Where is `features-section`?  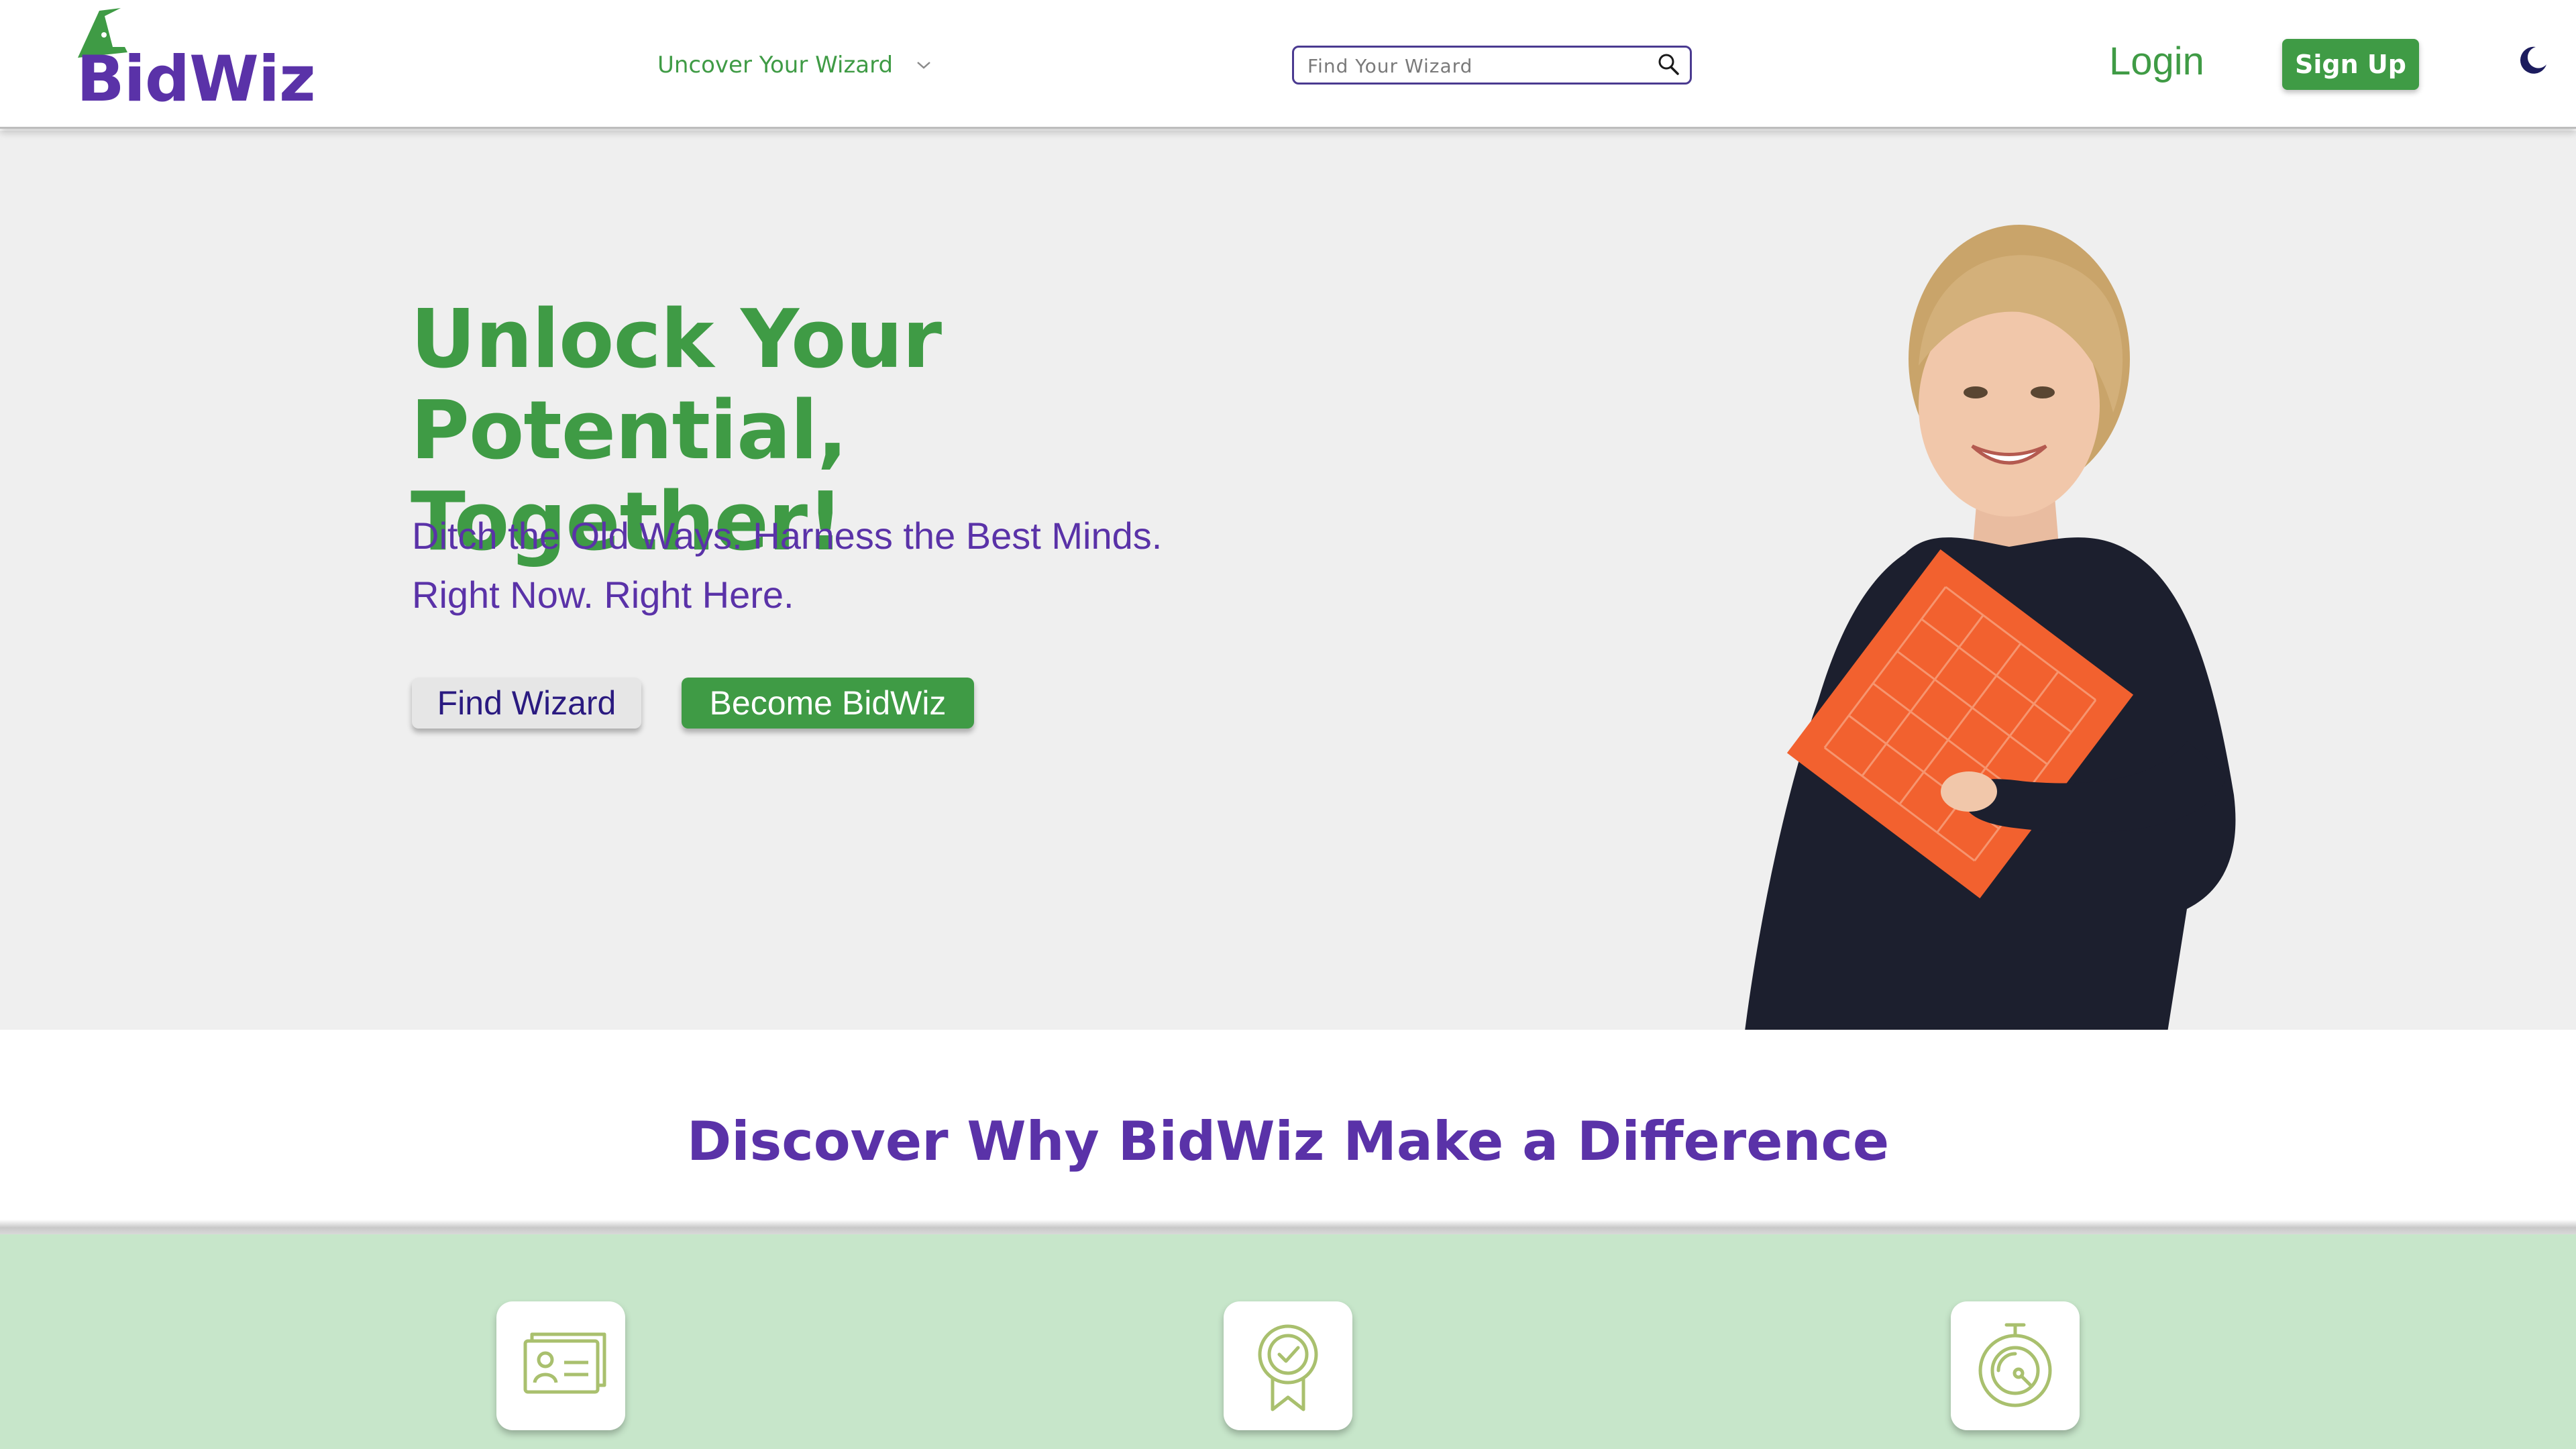 features-section is located at coordinates (1288, 1341).